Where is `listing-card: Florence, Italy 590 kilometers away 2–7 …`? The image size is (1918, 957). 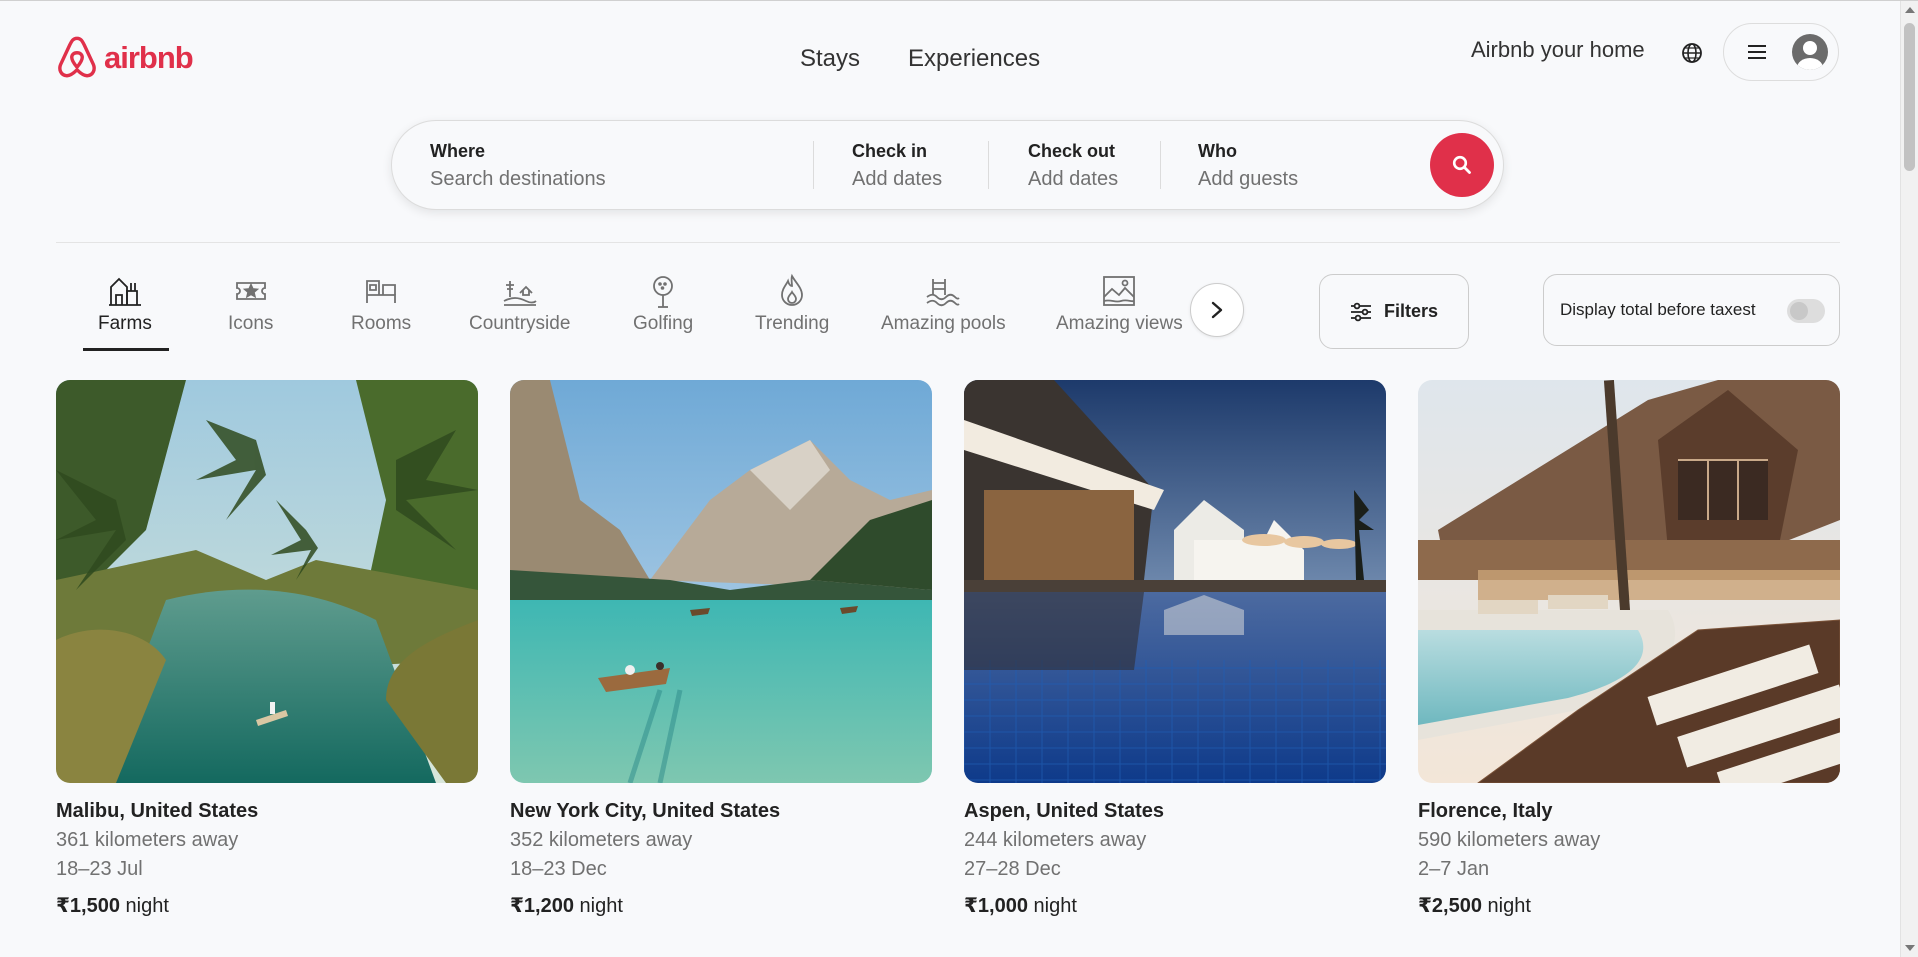 listing-card: Florence, Italy 590 kilometers away 2–7 … is located at coordinates (1629, 649).